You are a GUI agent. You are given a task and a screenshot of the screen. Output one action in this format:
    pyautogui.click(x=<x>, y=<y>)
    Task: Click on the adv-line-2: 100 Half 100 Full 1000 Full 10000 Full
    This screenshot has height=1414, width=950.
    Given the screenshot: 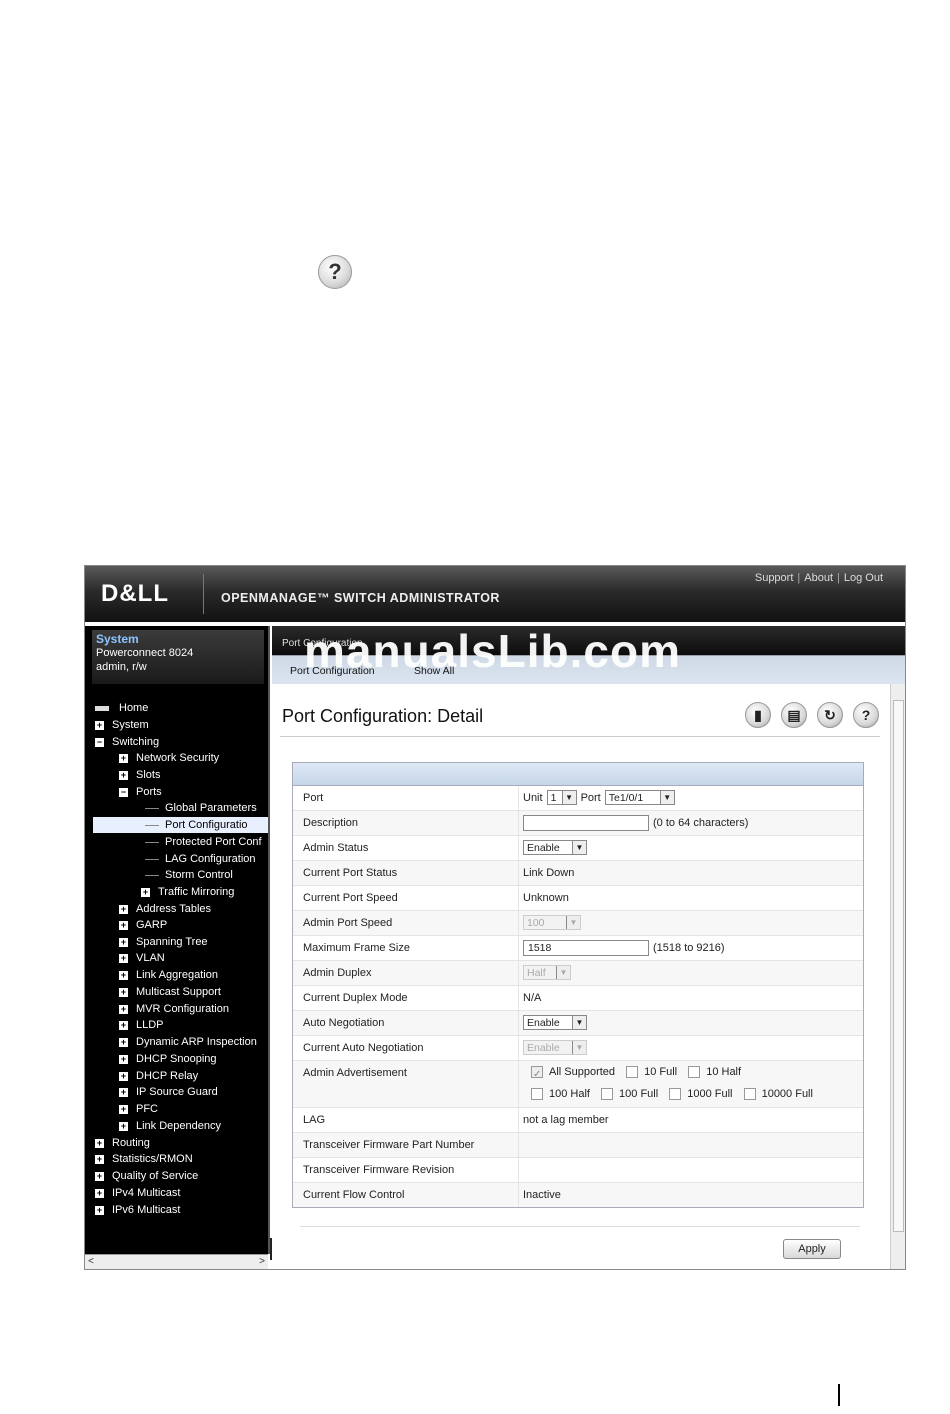 What is the action you would take?
    pyautogui.click(x=693, y=1094)
    